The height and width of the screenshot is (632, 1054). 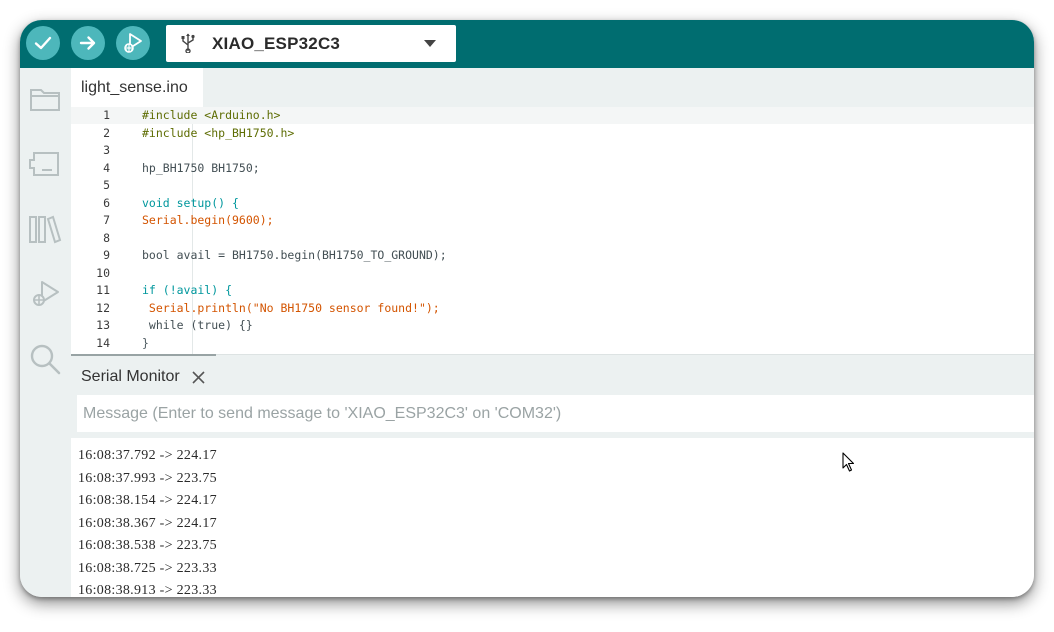 What do you see at coordinates (552, 220) in the screenshot?
I see `code-line: 7 Serial.begin(9600);` at bounding box center [552, 220].